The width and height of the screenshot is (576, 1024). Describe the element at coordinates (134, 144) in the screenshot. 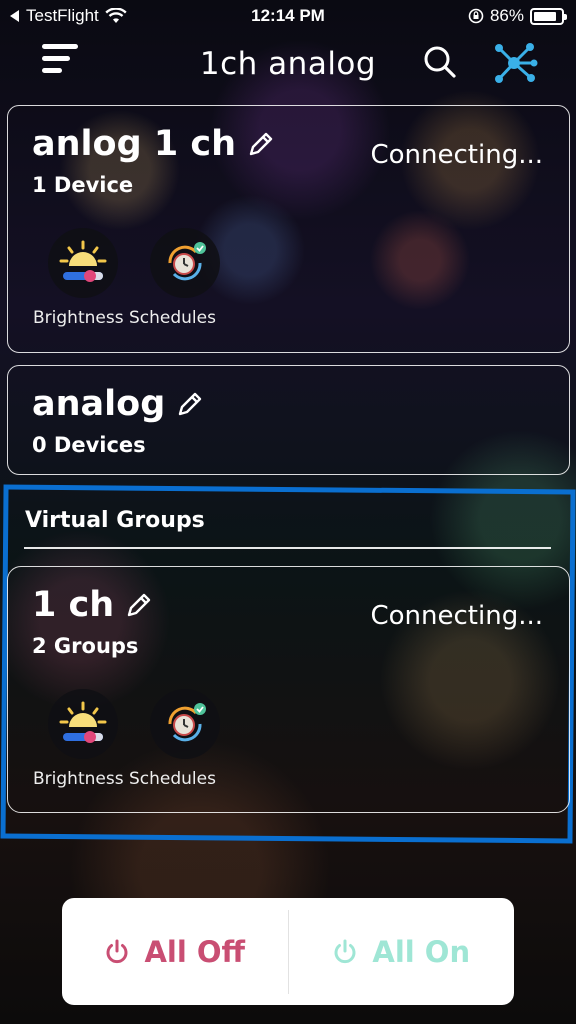

I see `group-name: anlog 1 ch` at that location.